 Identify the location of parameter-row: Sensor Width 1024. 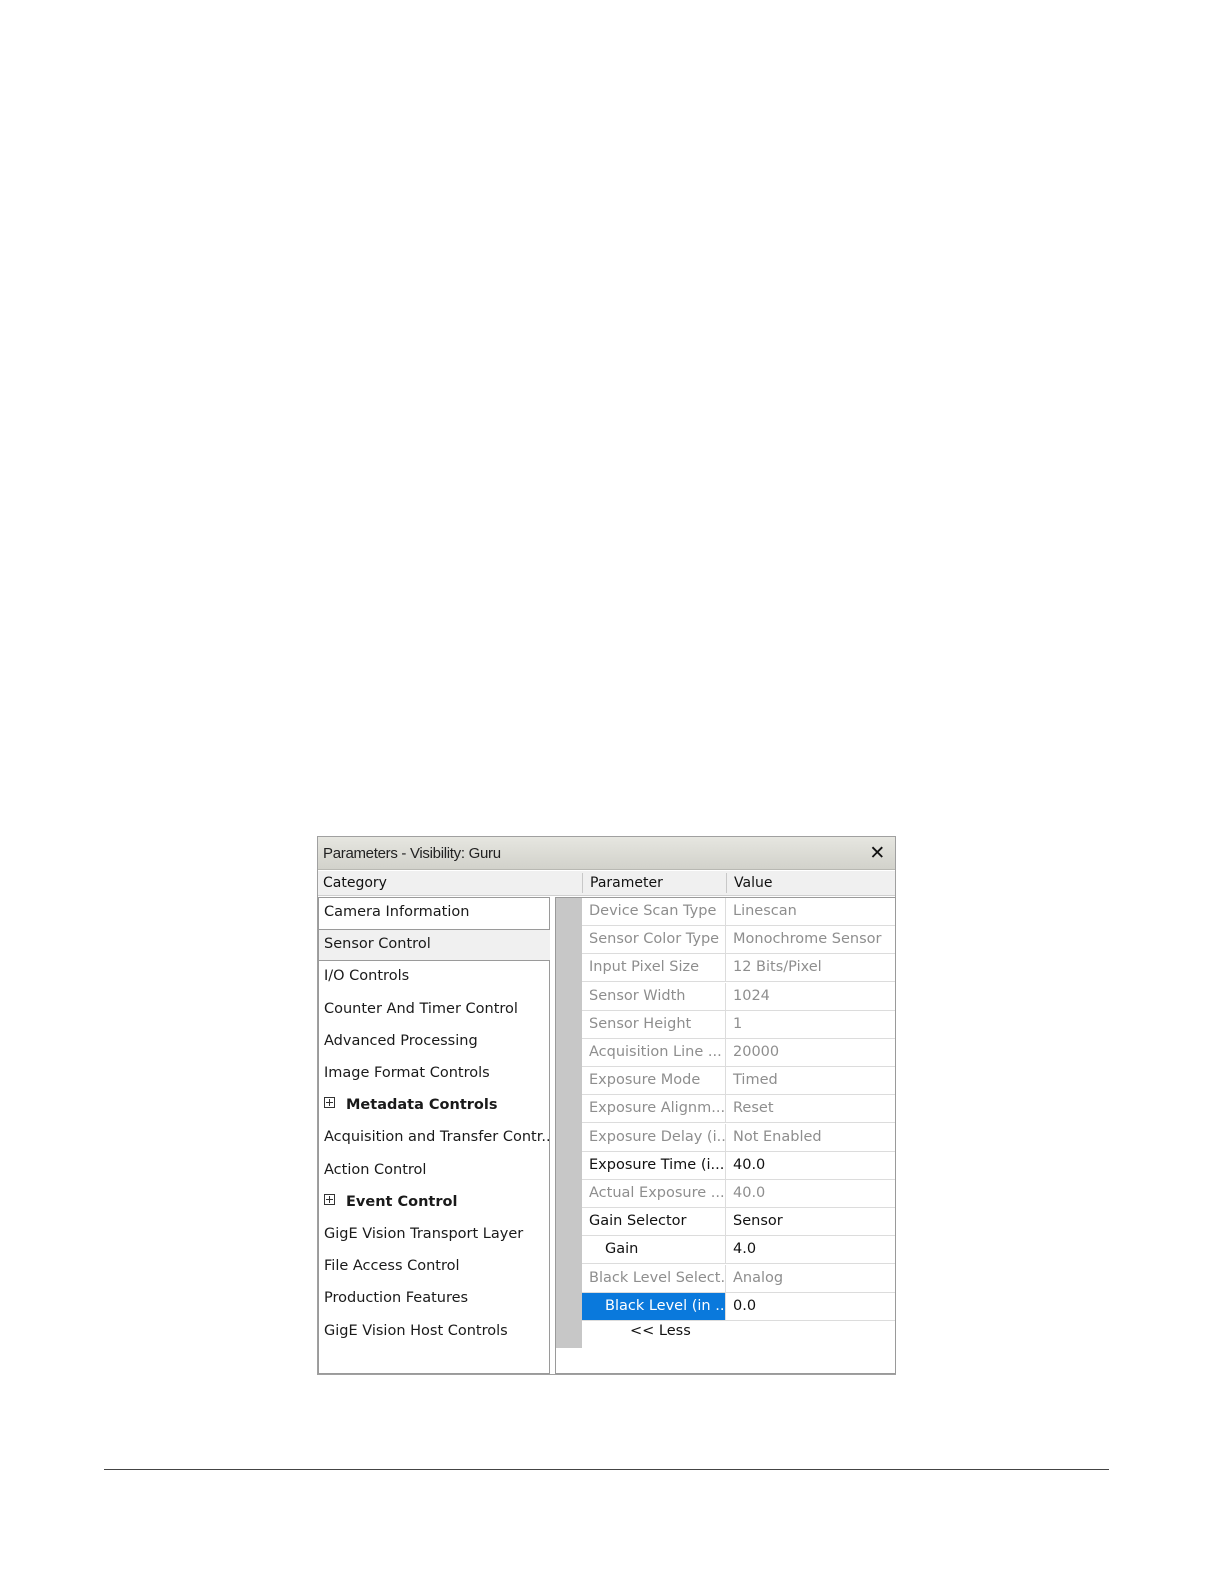
(738, 996).